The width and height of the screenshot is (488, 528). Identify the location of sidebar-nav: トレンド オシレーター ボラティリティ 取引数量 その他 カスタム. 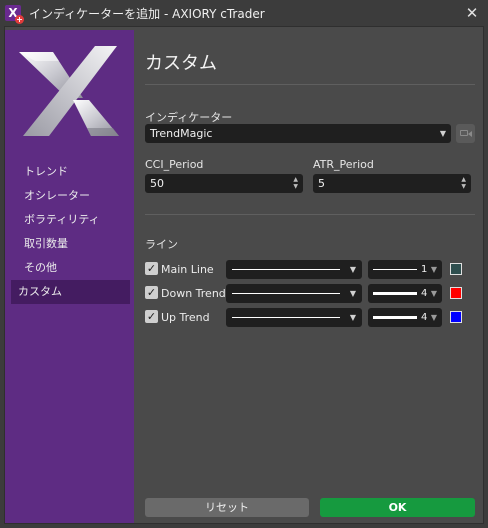
(69, 232).